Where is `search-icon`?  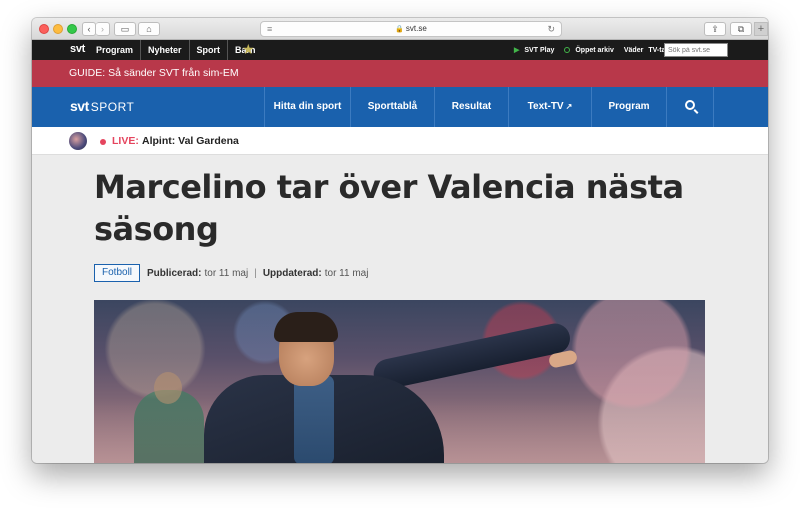
search-icon is located at coordinates (690, 105).